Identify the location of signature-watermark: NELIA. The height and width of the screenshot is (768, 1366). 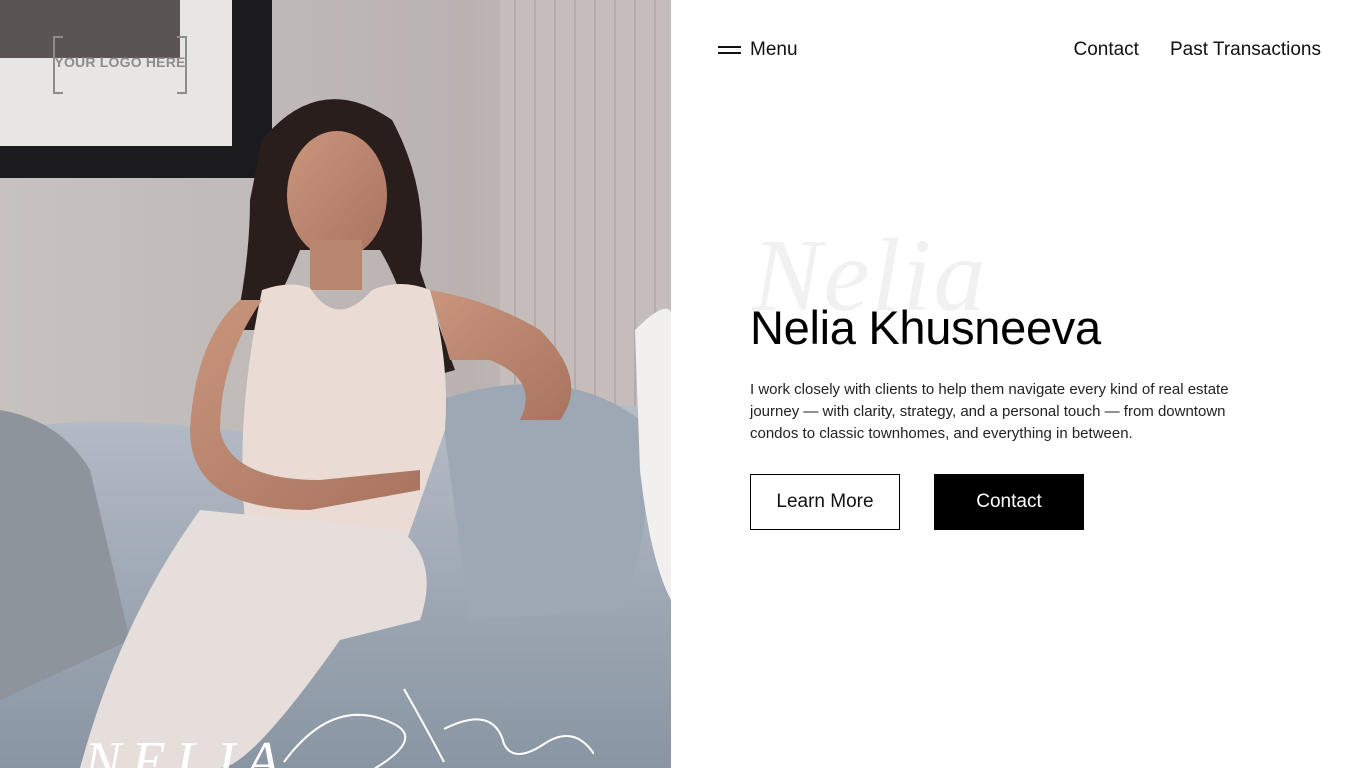
(364, 728).